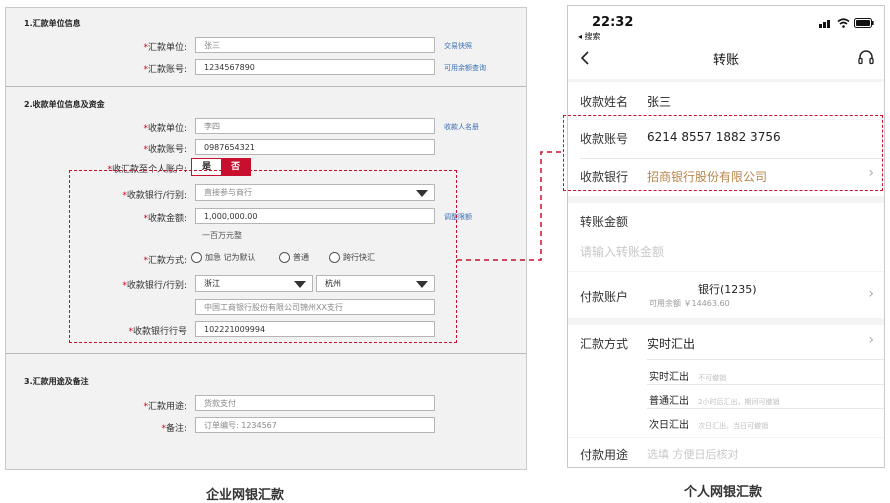 This screenshot has height=503, width=890. Describe the element at coordinates (725, 60) in the screenshot. I see `nav-title: 转账` at that location.